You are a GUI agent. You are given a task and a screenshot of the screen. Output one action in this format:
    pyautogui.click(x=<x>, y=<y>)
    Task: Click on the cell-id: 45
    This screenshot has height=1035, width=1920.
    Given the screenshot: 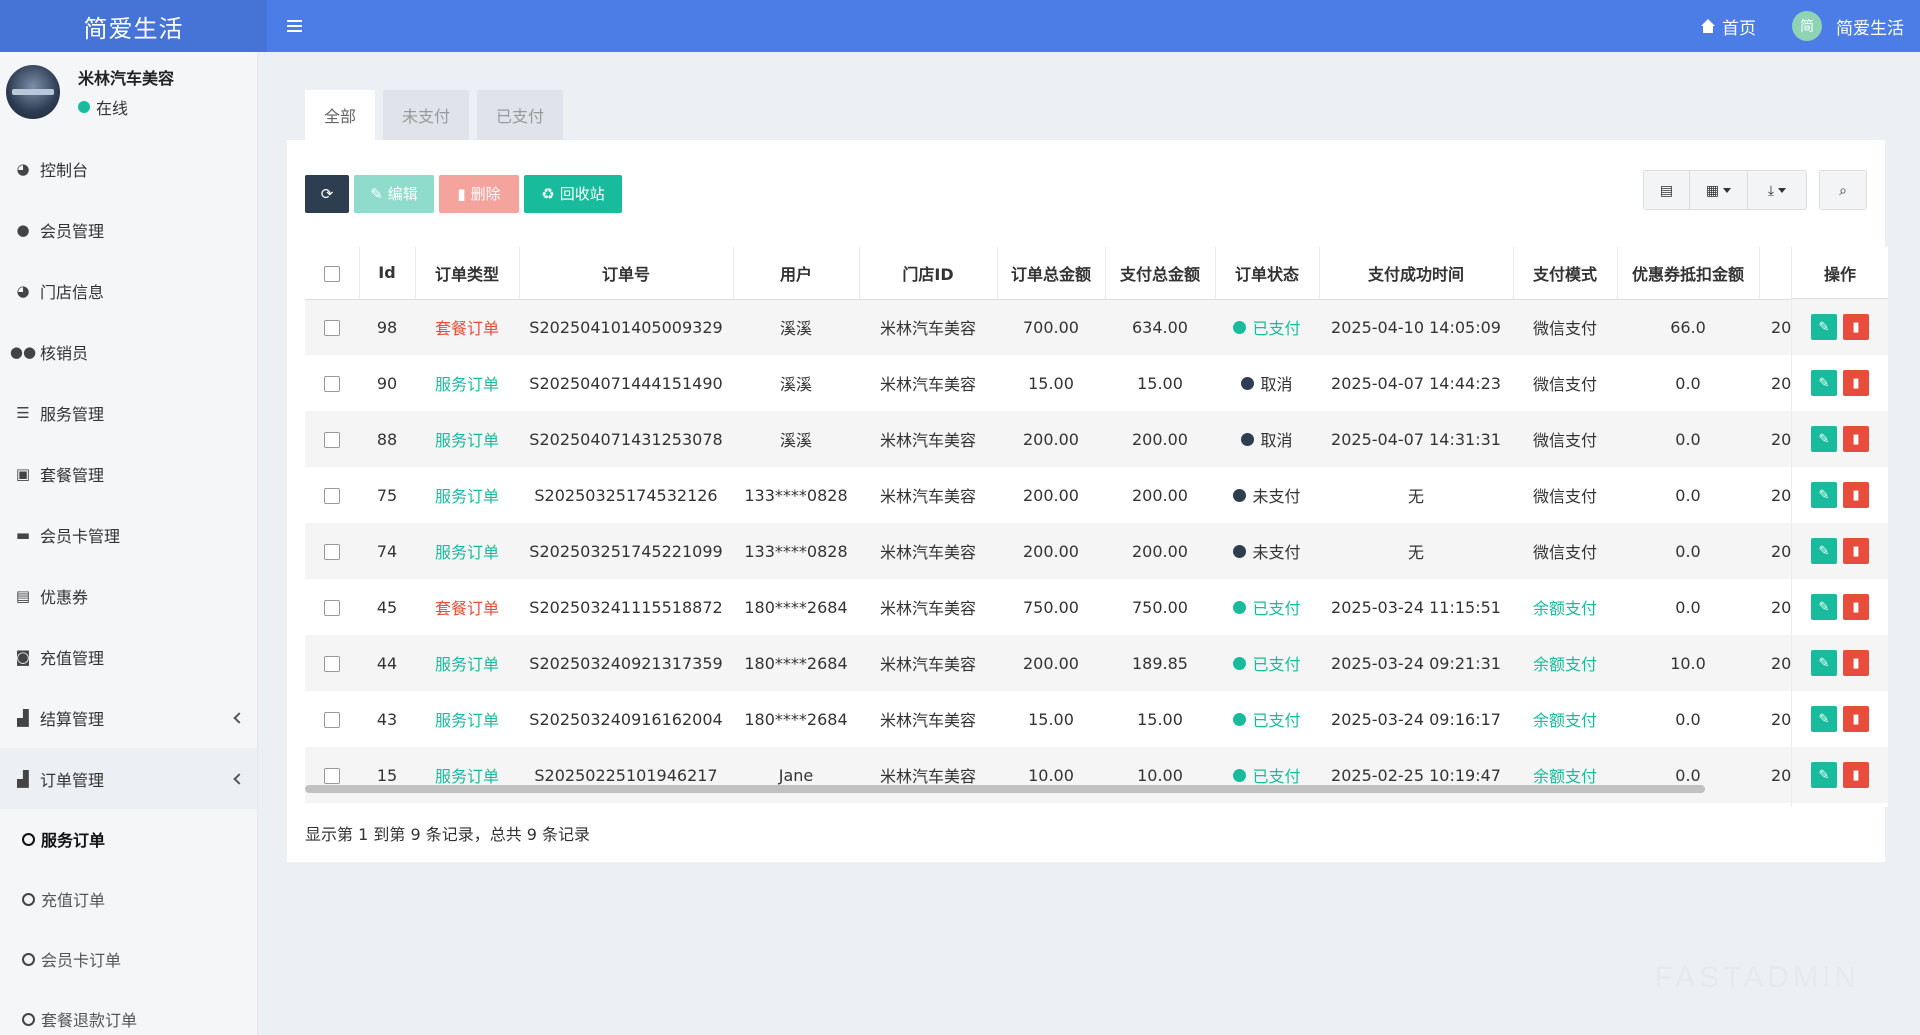 What is the action you would take?
    pyautogui.click(x=387, y=607)
    